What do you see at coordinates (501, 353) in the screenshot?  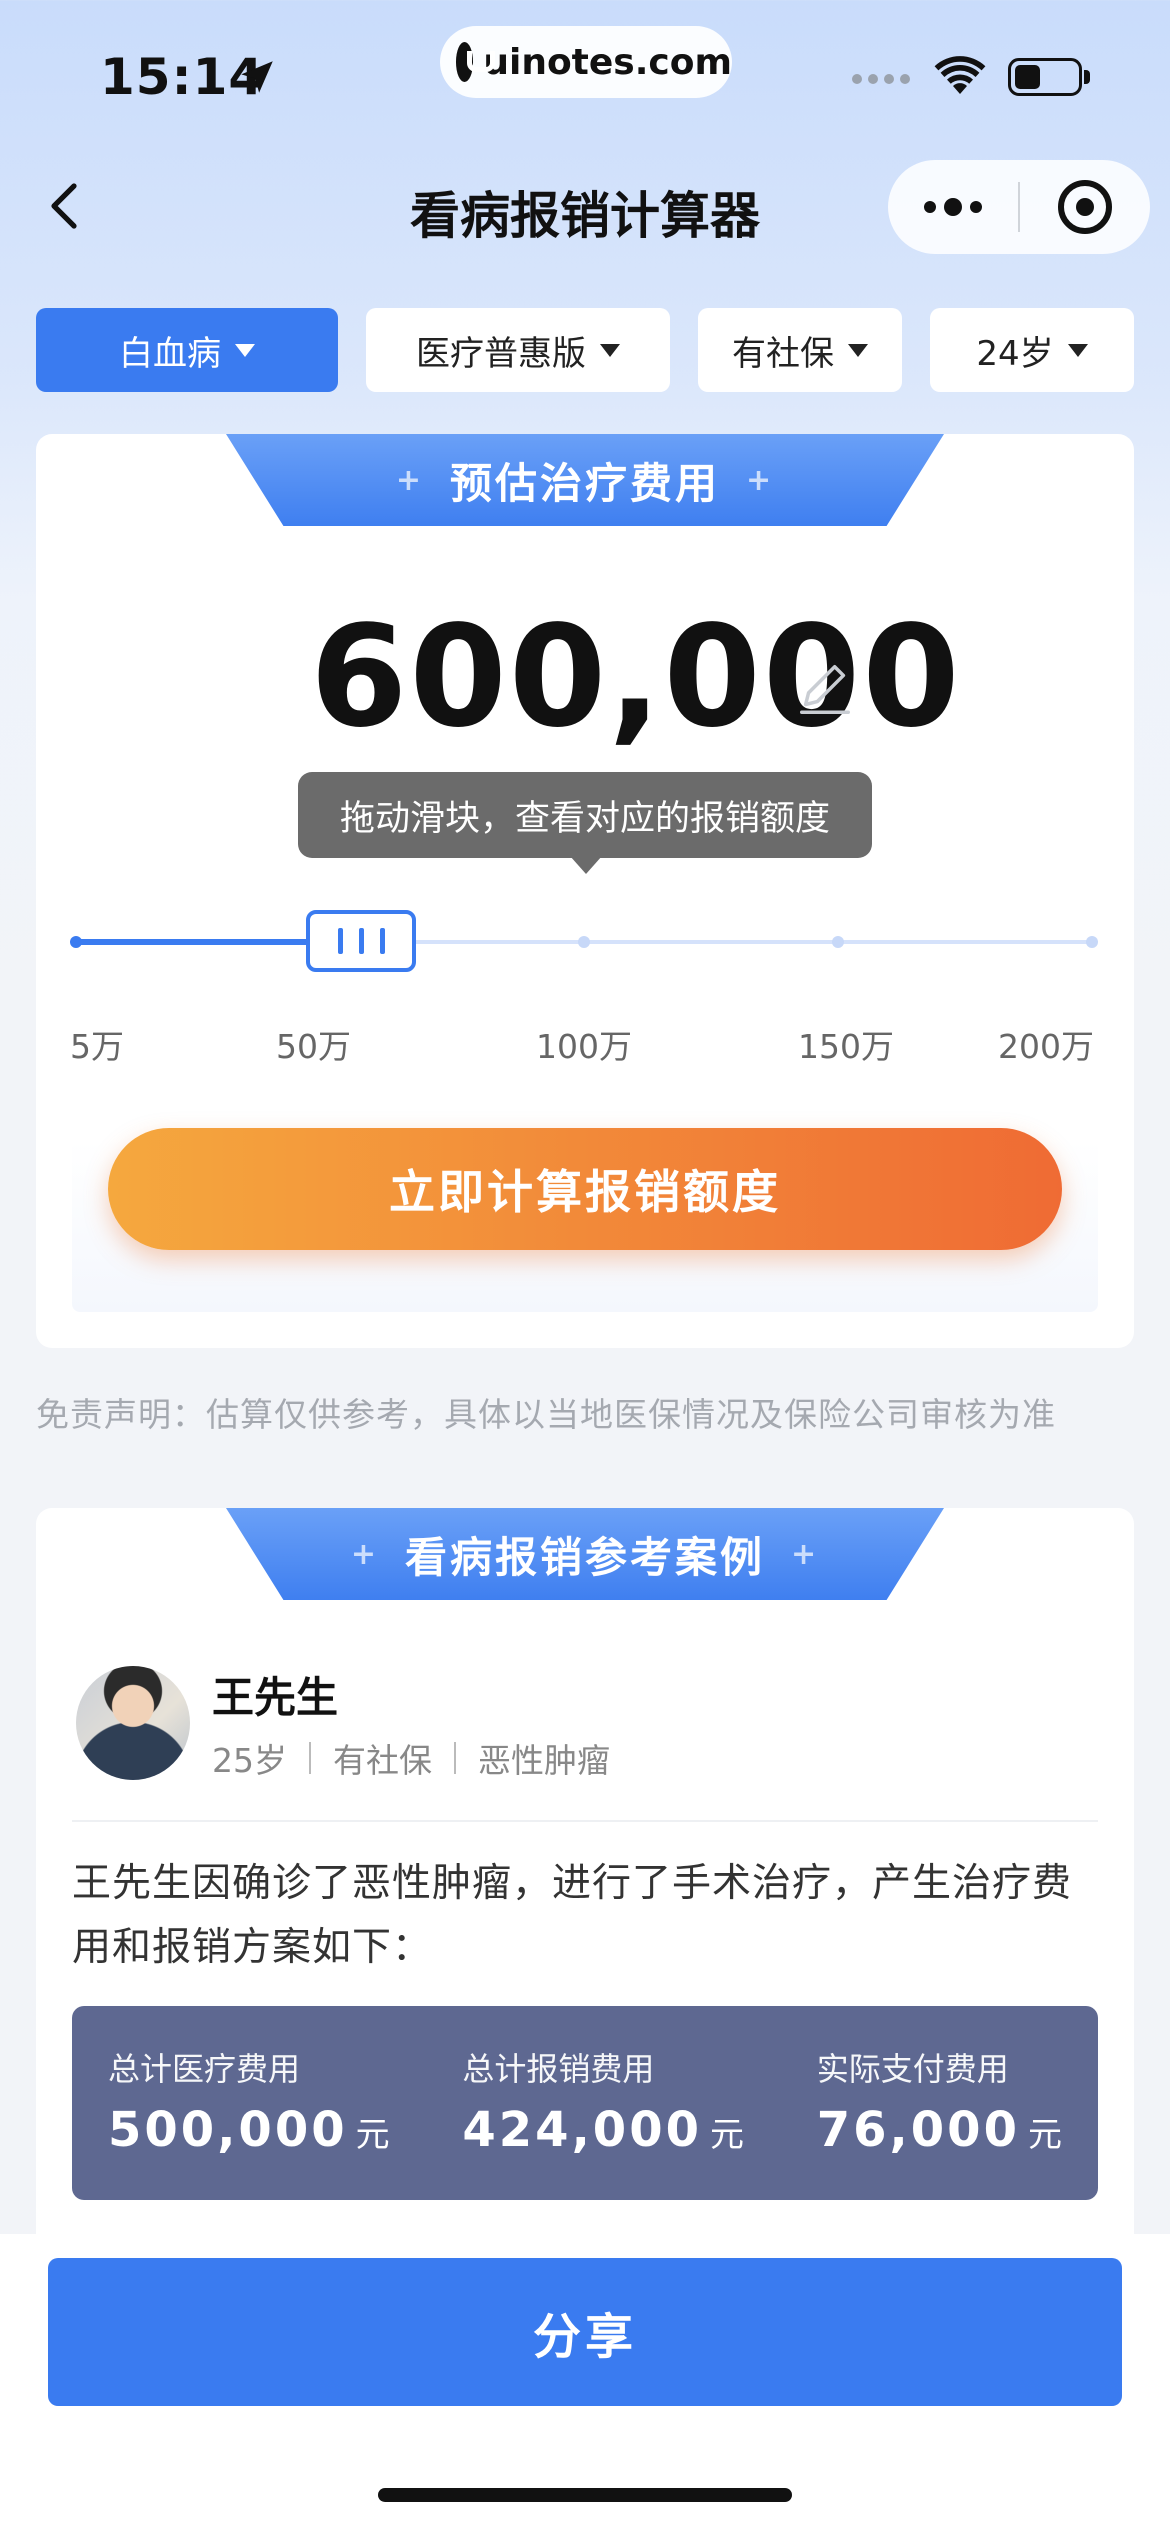 I see `filter-plan-label: 医疗普惠版` at bounding box center [501, 353].